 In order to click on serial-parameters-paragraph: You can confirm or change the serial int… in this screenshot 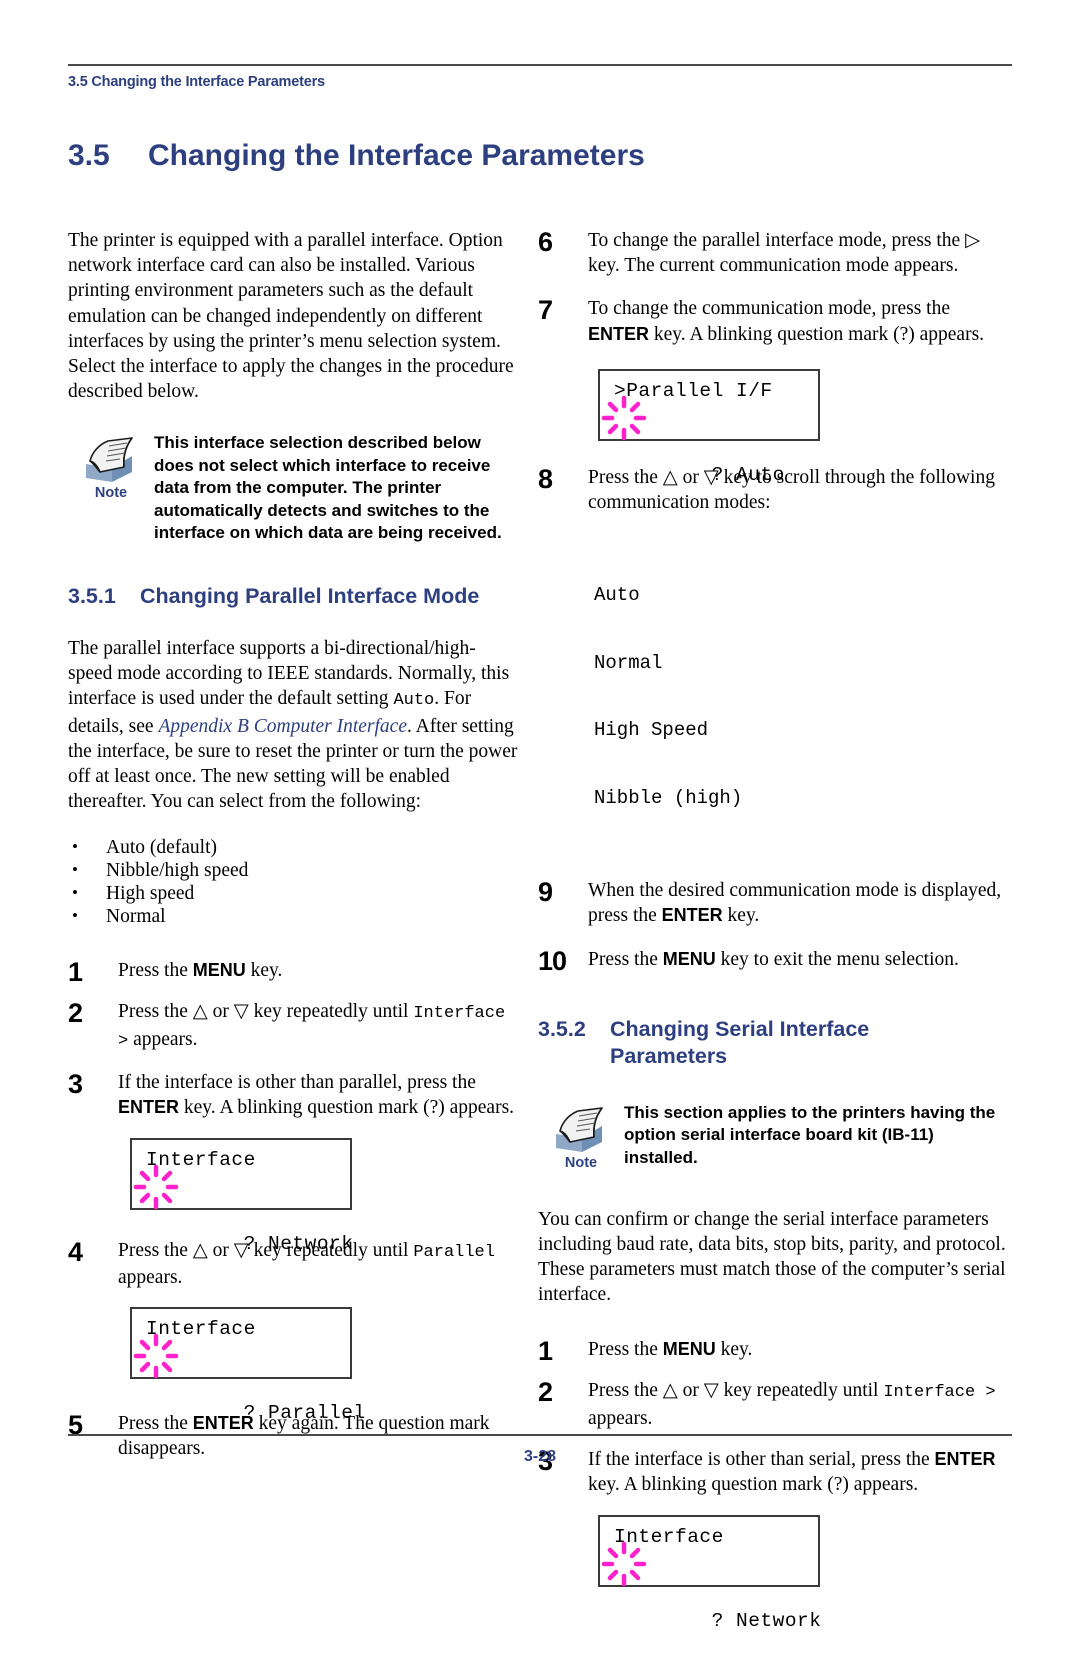, I will do `click(772, 1257)`.